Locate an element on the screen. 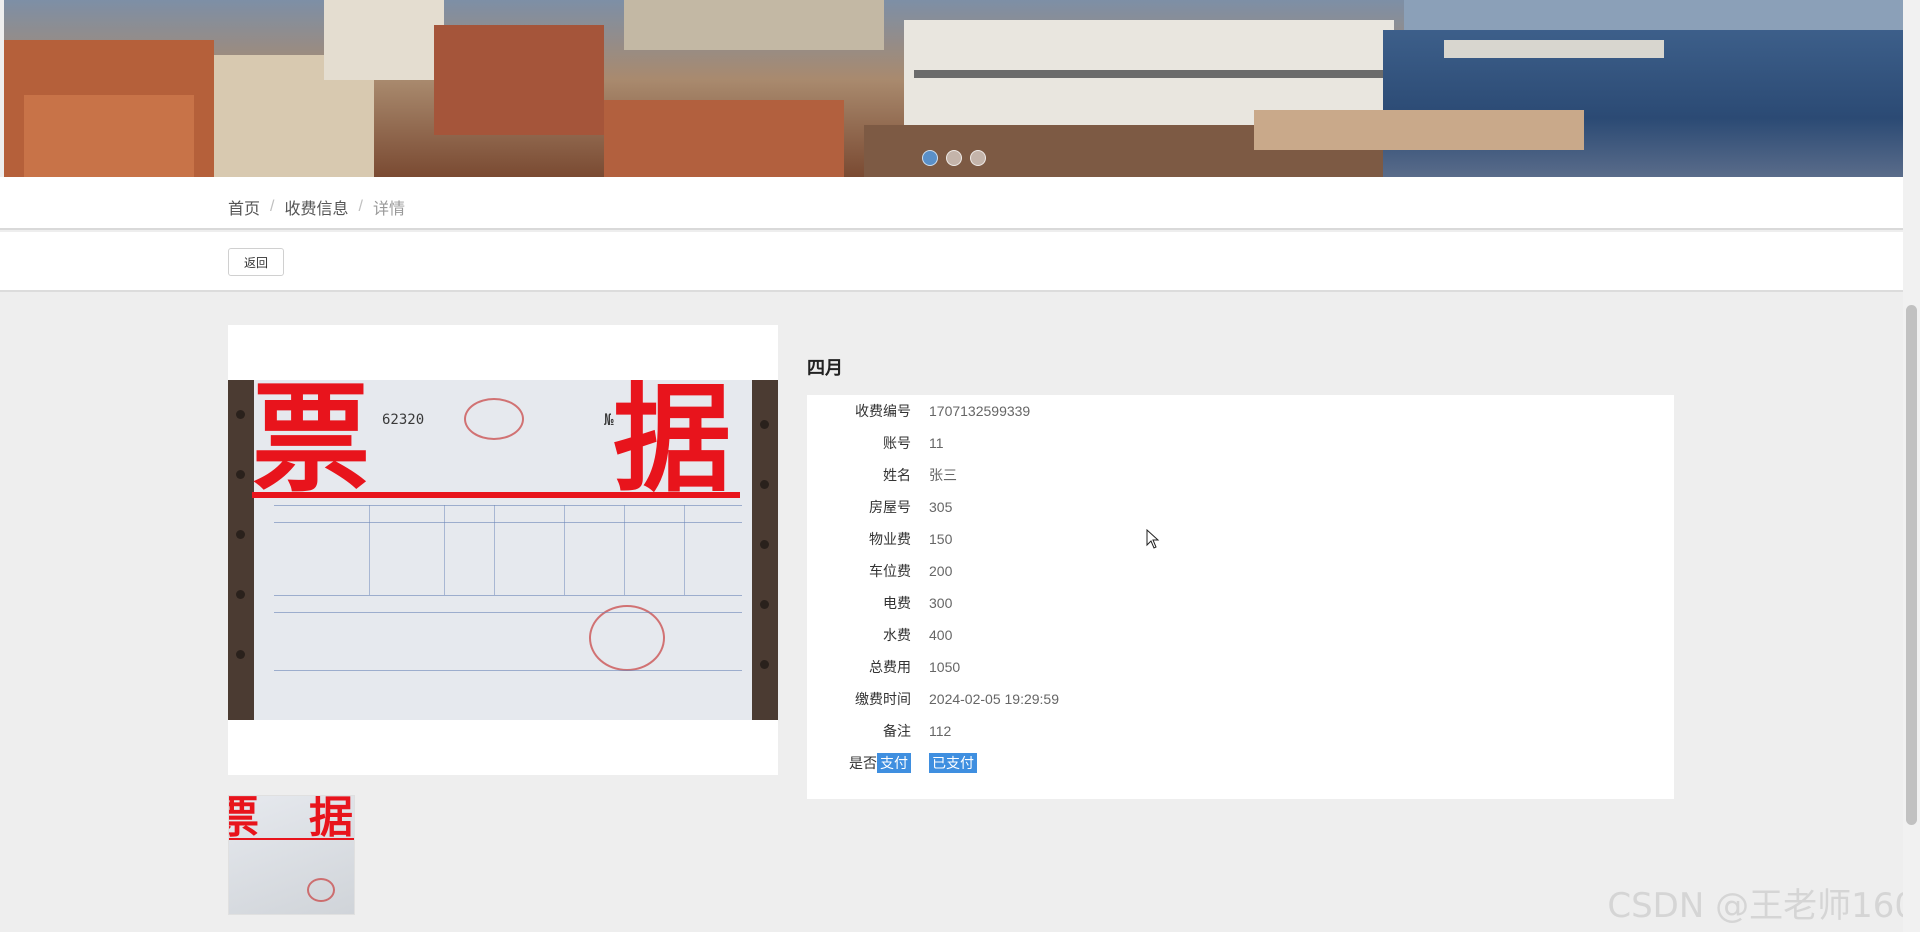 This screenshot has width=1920, height=932. receipt-edge-left is located at coordinates (241, 550).